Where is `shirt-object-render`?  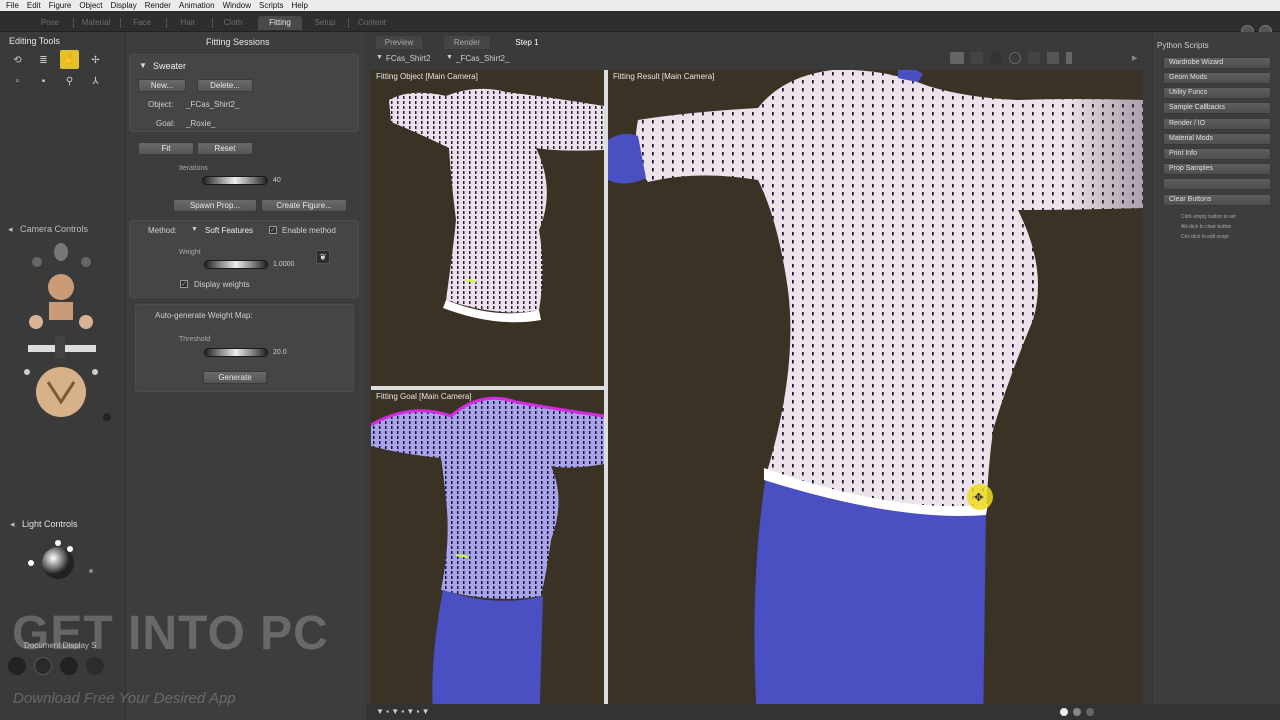
shirt-object-render is located at coordinates (496, 205).